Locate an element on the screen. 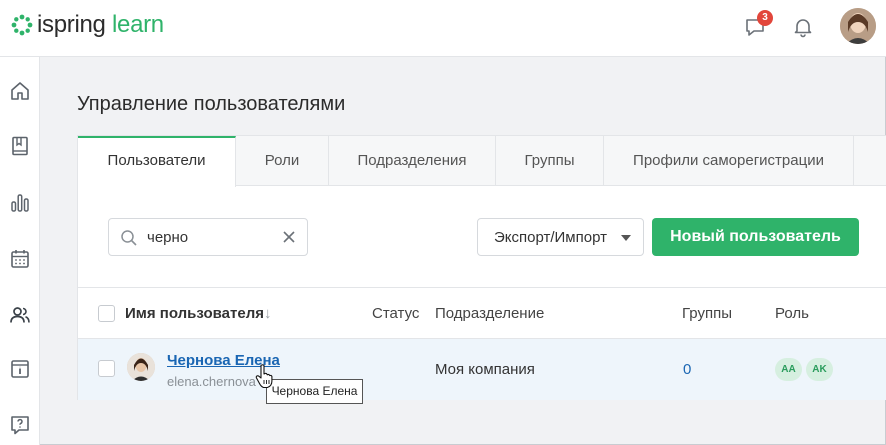  home-icon is located at coordinates (20, 91).